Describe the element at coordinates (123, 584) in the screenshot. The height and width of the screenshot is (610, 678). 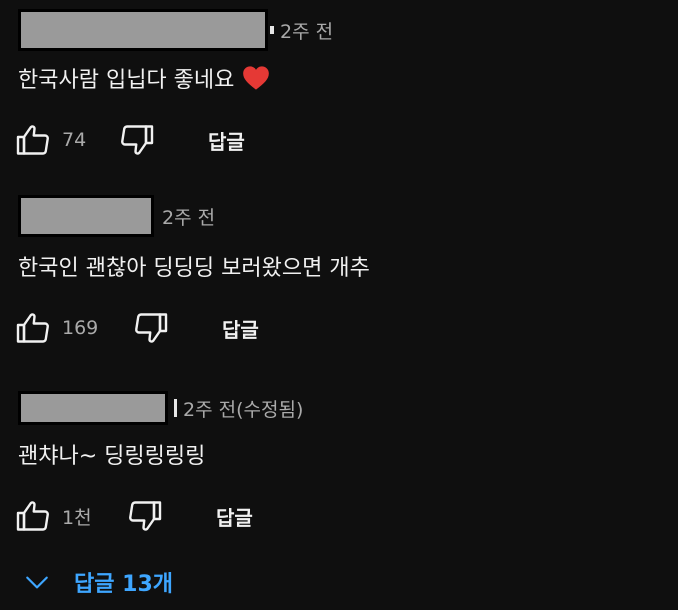
I see `view-replies-label: 답글 13개` at that location.